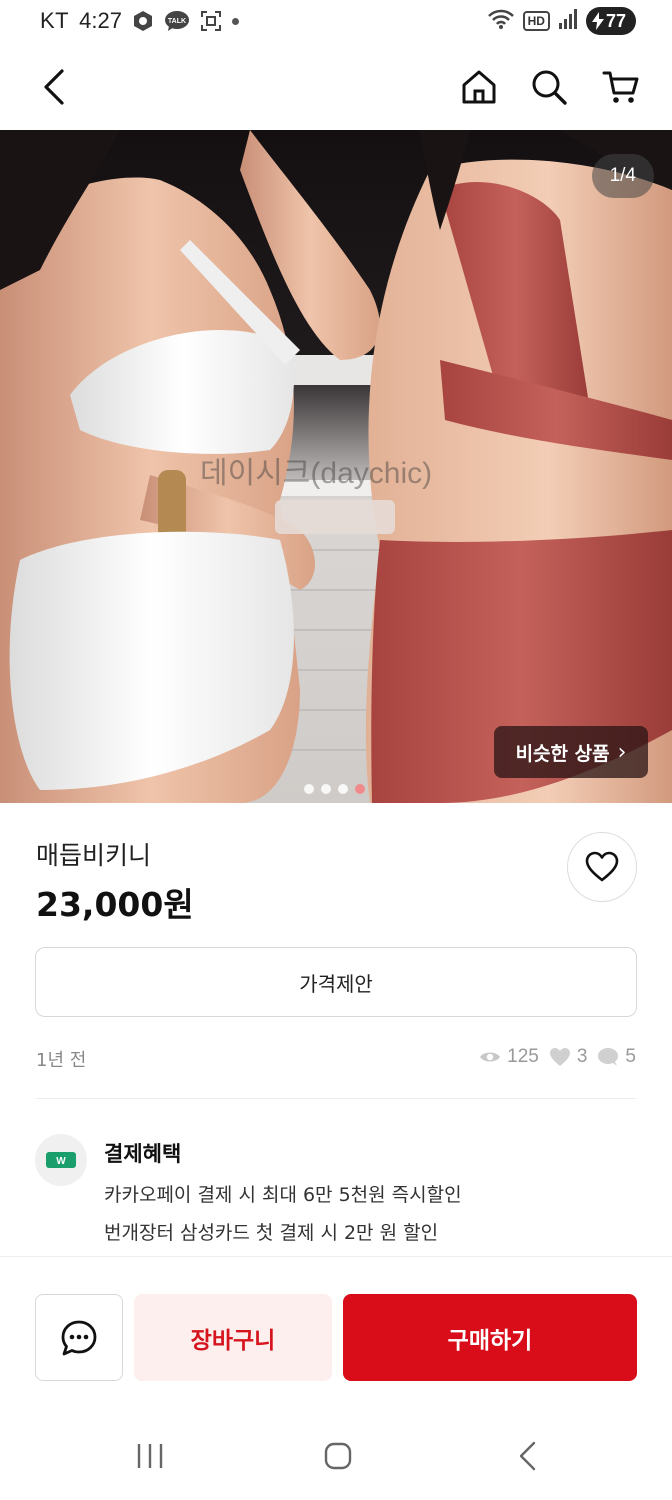 The image size is (672, 1500). What do you see at coordinates (336, 22) in the screenshot?
I see `status-bar: KT 4:27 TALK HD 77` at bounding box center [336, 22].